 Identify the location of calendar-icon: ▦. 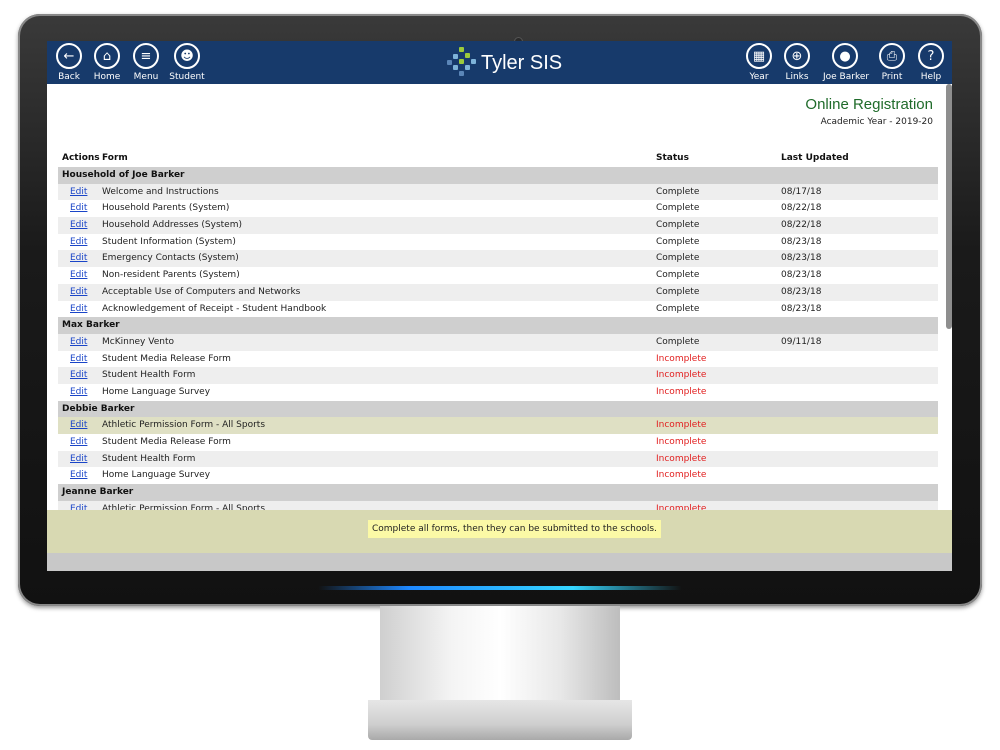
(759, 56).